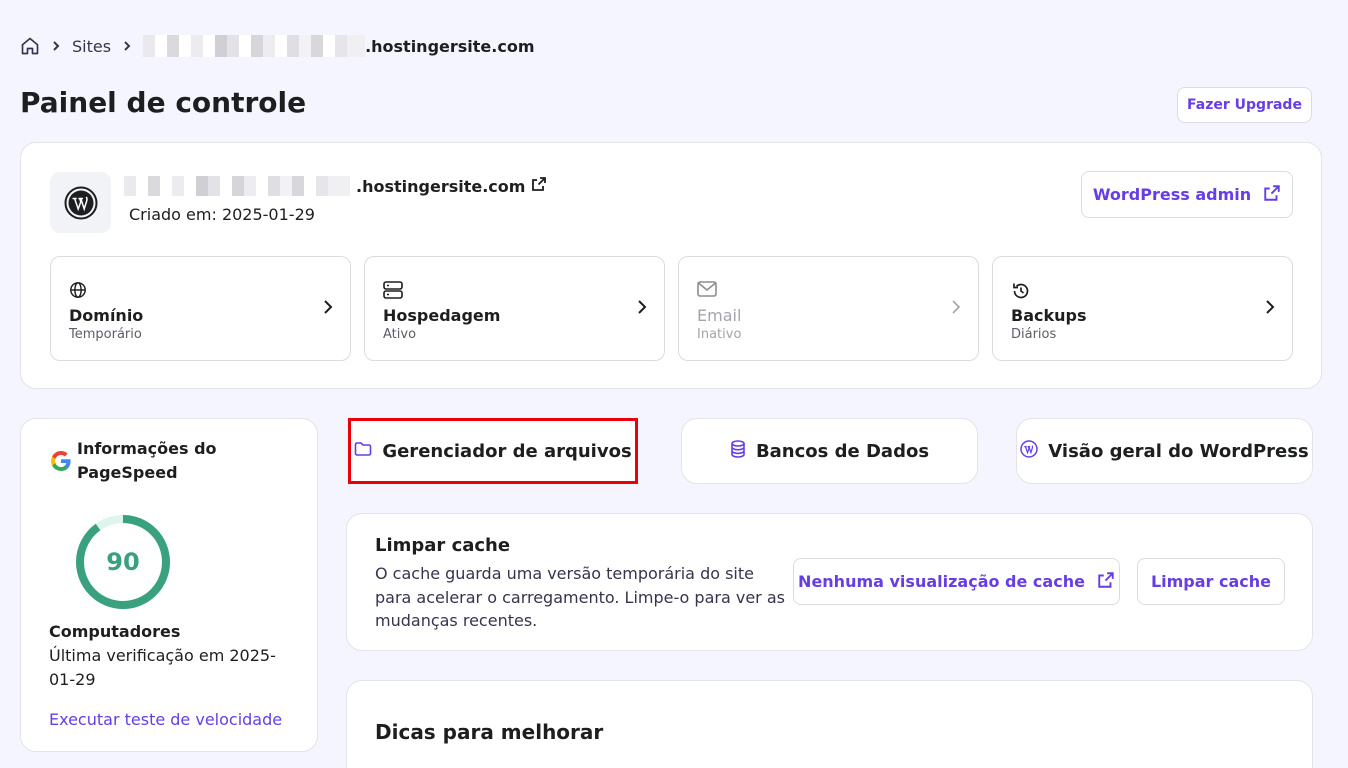 This screenshot has height=768, width=1348. Describe the element at coordinates (1172, 194) in the screenshot. I see `wordpress-admin-label: WordPress admin` at that location.